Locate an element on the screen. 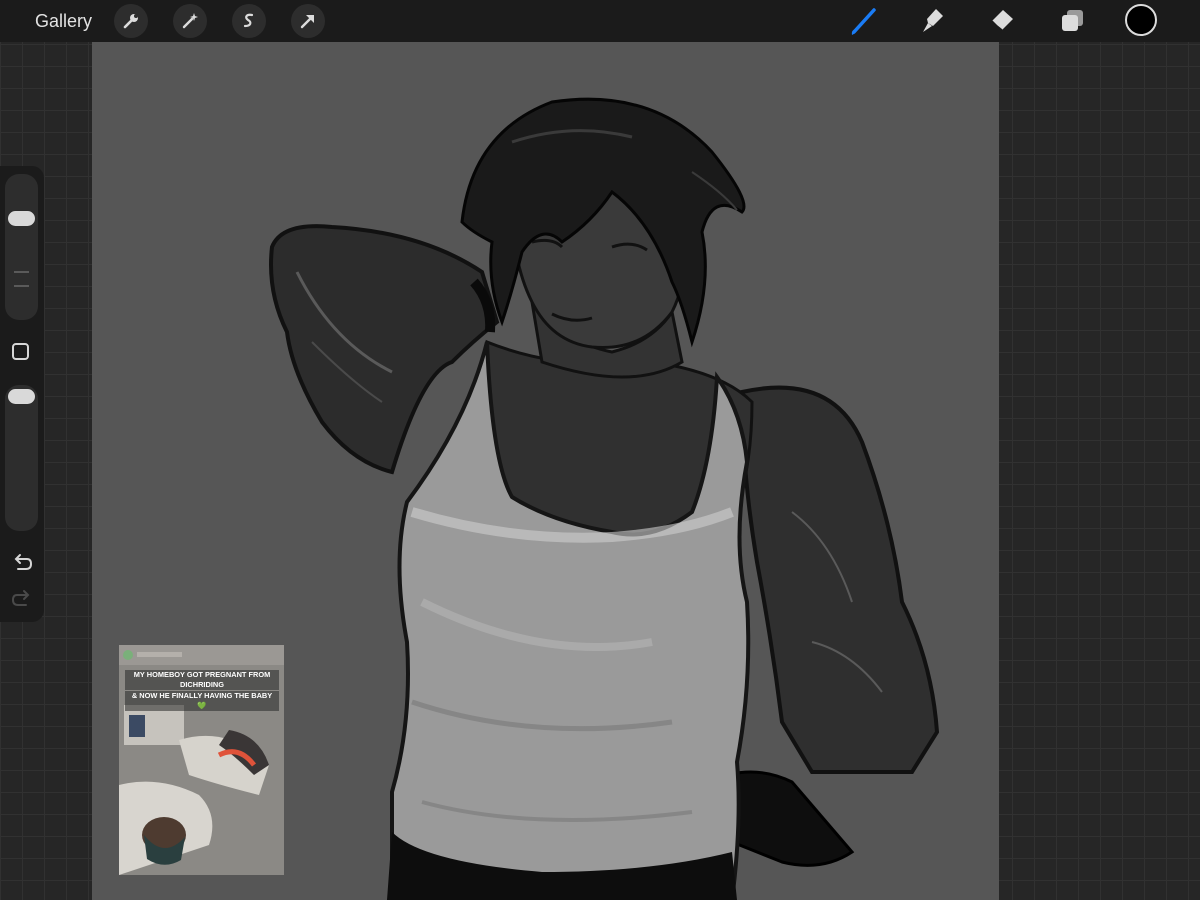 The image size is (1200, 900). caption-line-2: & NOW HE FINALLY HAVING THE BABY 💚 is located at coordinates (202, 701).